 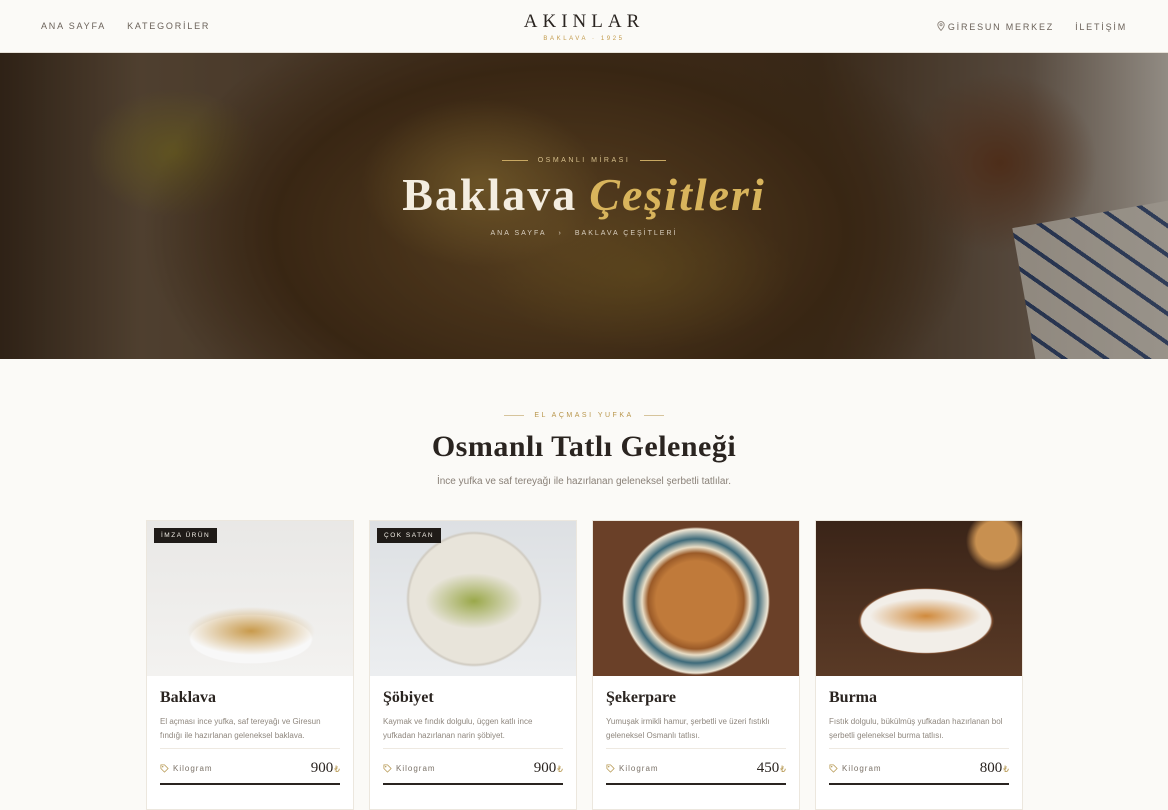 I want to click on breadcrumb-home-link: ANA SAYFA, so click(x=519, y=233).